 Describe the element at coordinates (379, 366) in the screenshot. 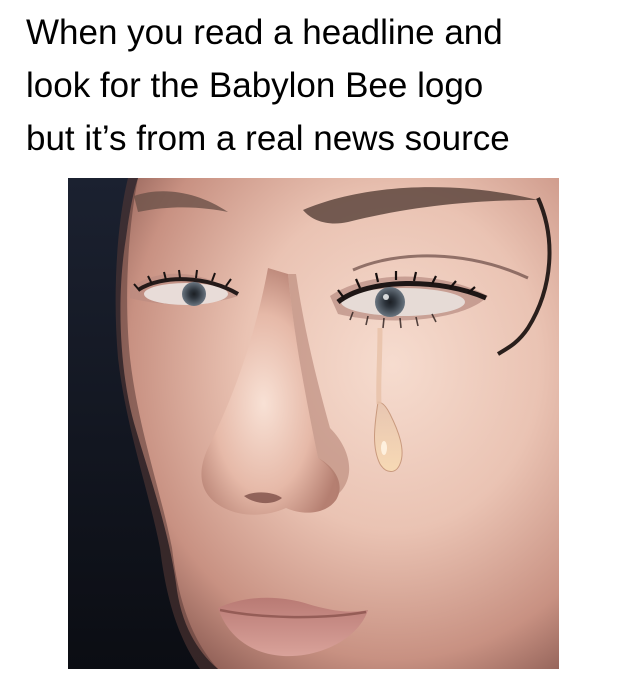

I see `tear-trail` at that location.